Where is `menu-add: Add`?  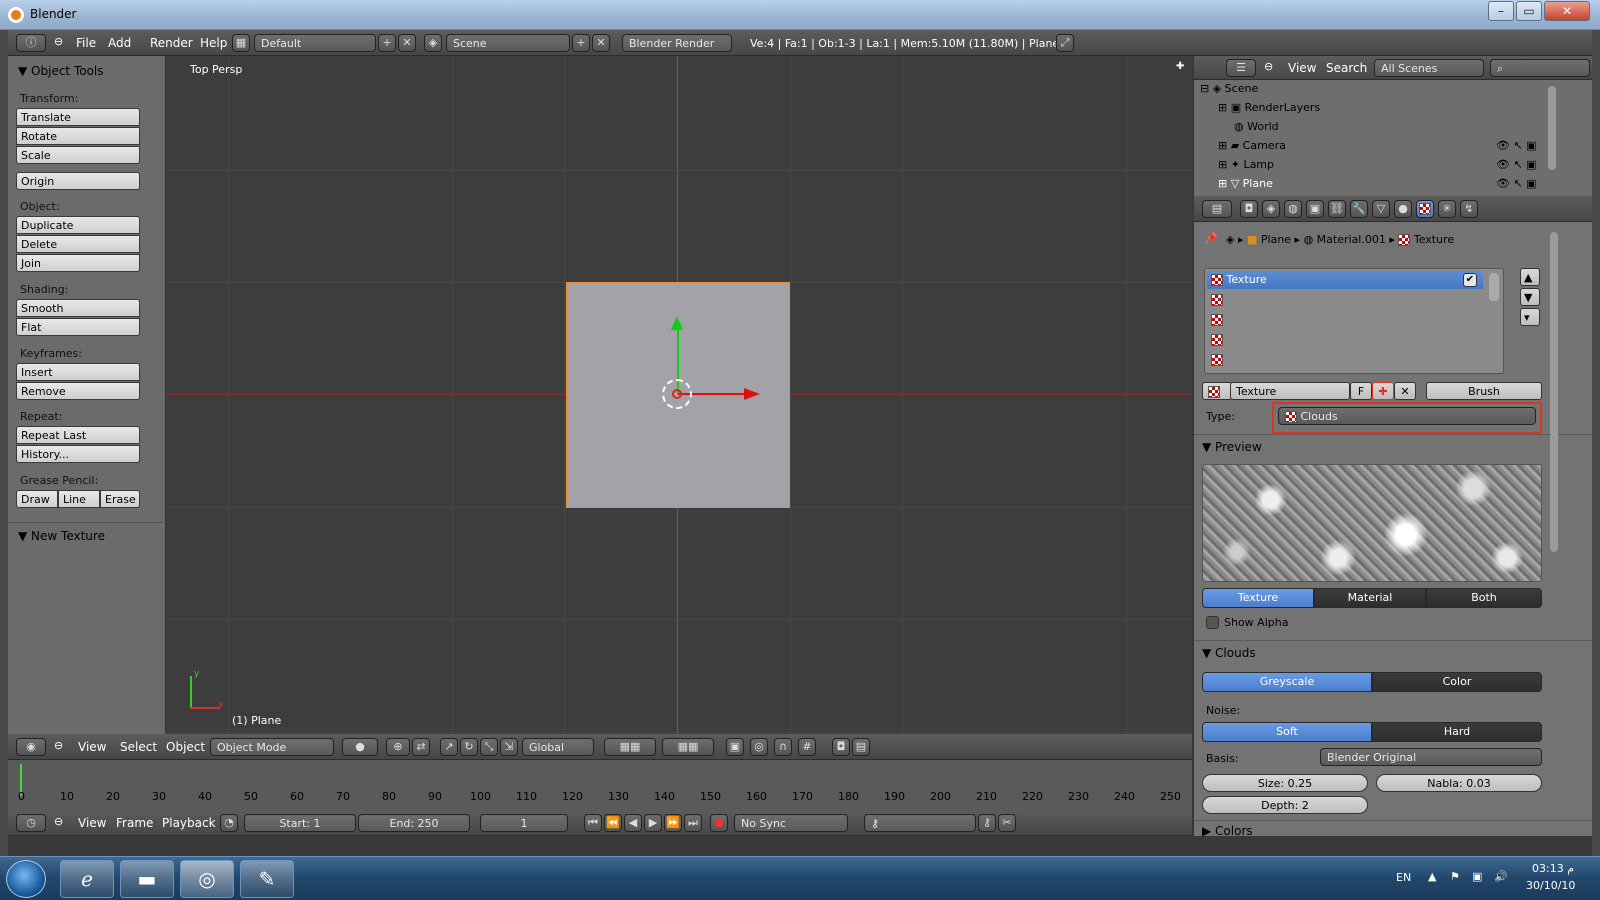
menu-add: Add is located at coordinates (119, 43).